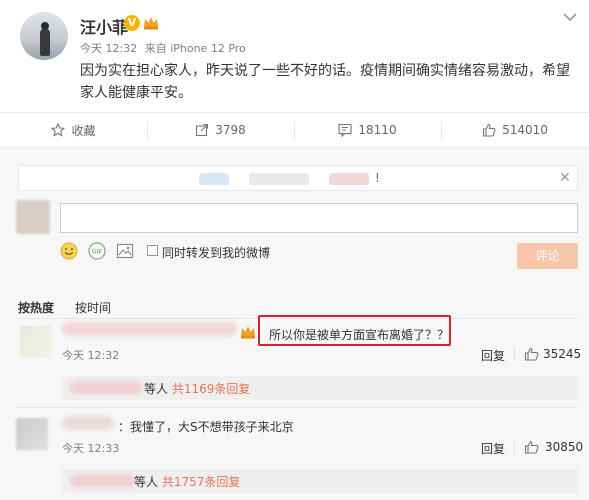 This screenshot has height=500, width=589. I want to click on more-chevron-icon, so click(570, 17).